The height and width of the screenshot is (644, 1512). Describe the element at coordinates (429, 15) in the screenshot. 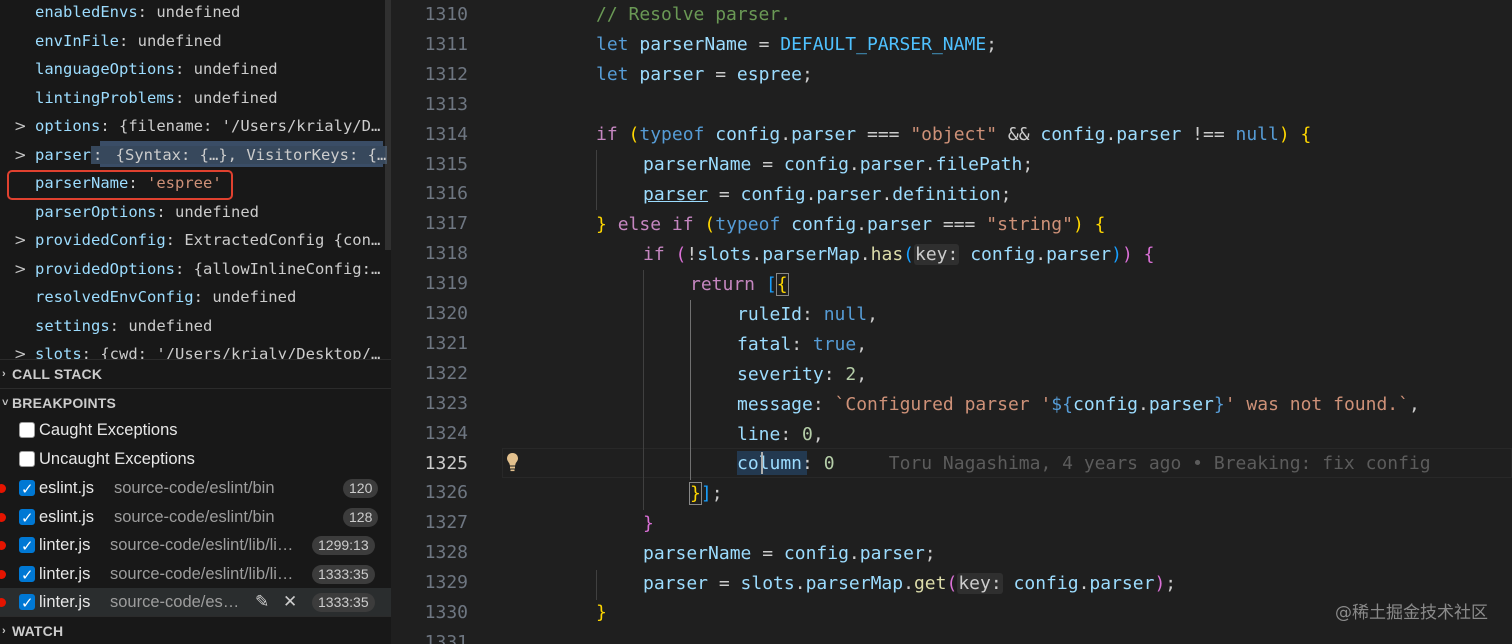

I see `line-number: 1310` at that location.